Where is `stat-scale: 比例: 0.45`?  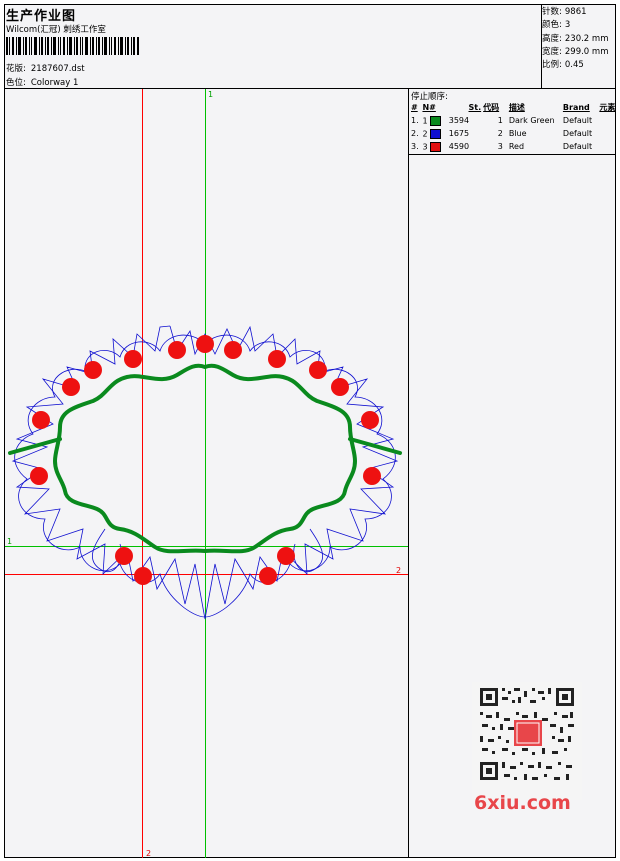 stat-scale: 比例: 0.45 is located at coordinates (563, 65).